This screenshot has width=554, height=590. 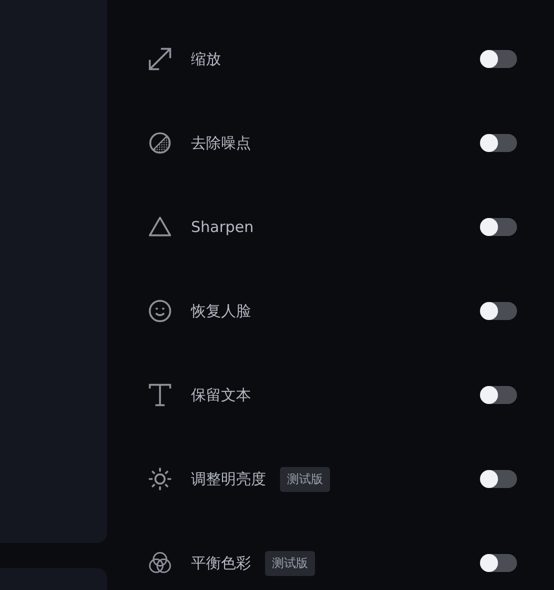 I want to click on noise-circle-icon, so click(x=160, y=143).